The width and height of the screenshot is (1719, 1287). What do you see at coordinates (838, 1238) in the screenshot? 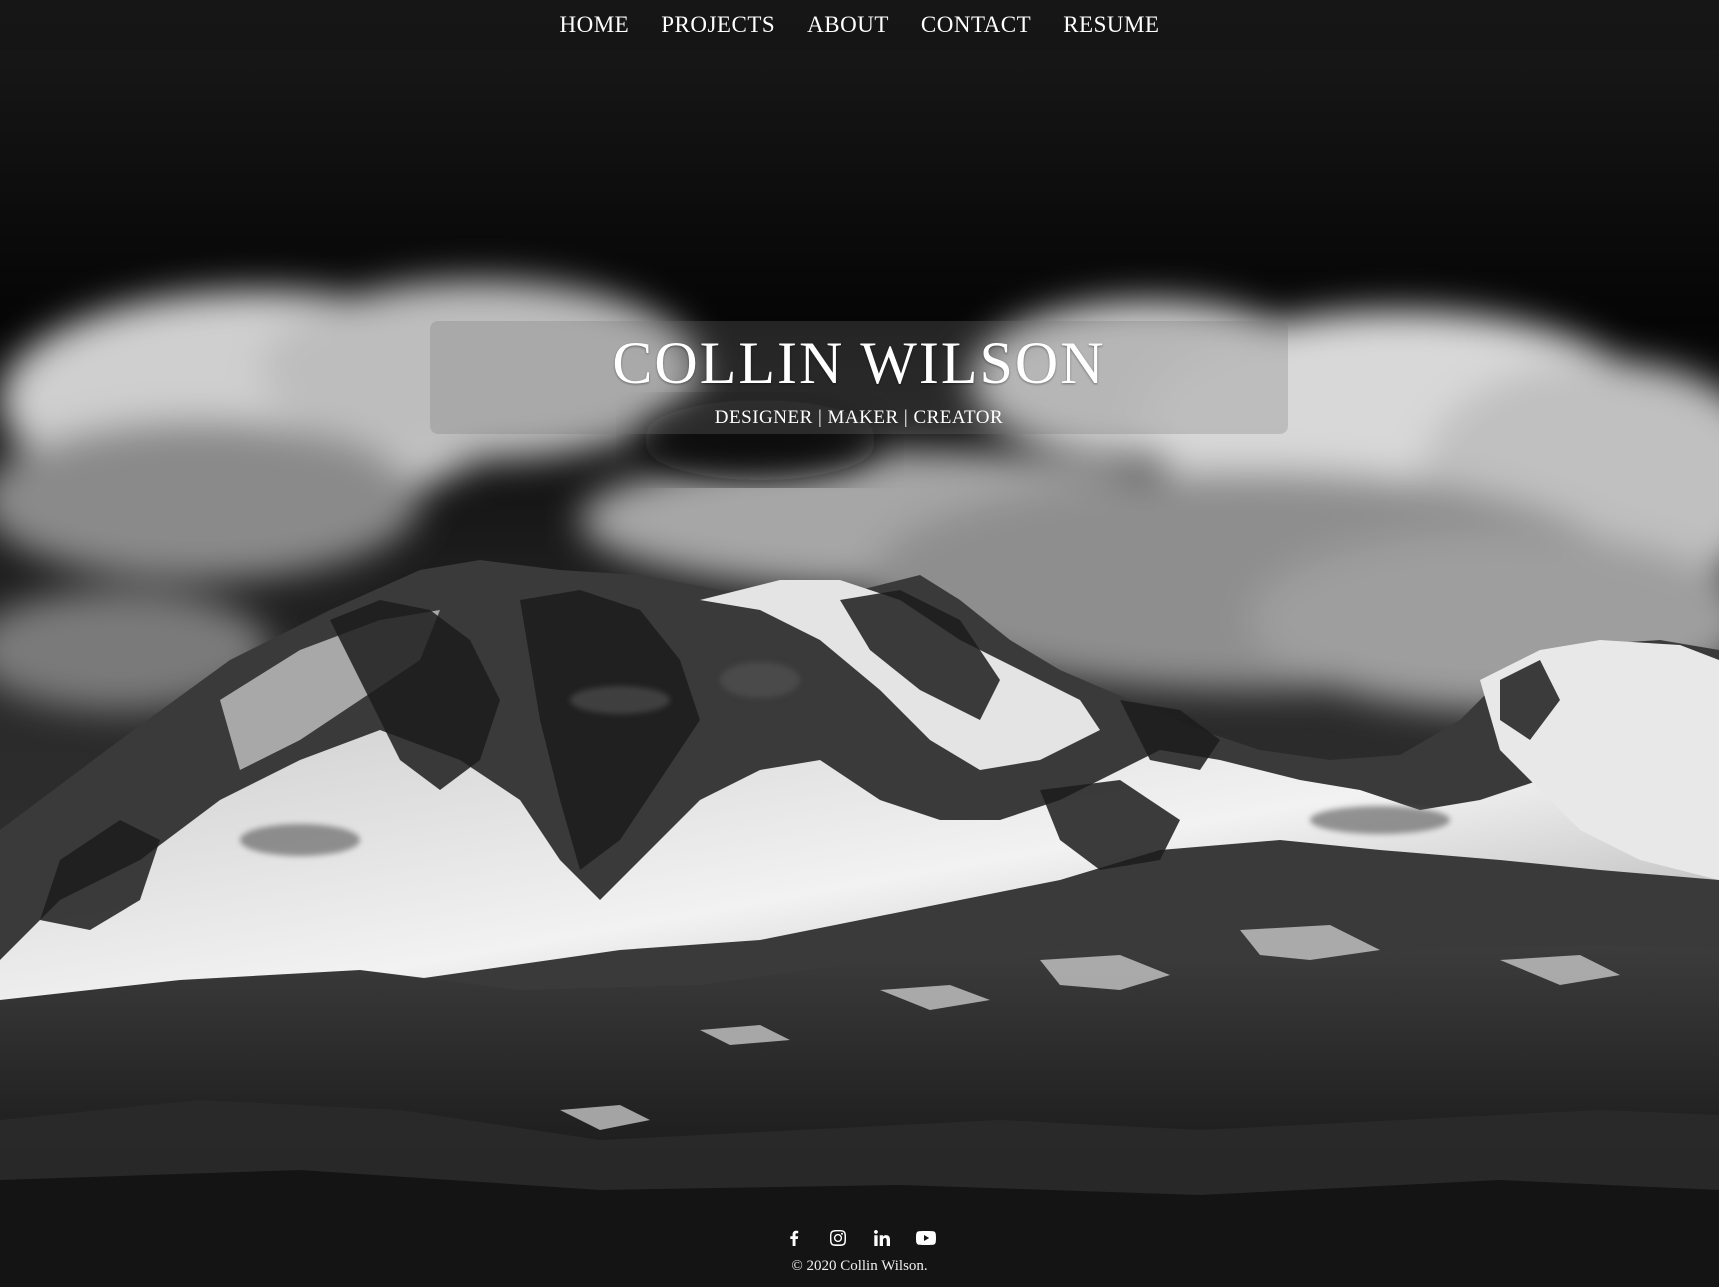
I see `instagram-icon` at bounding box center [838, 1238].